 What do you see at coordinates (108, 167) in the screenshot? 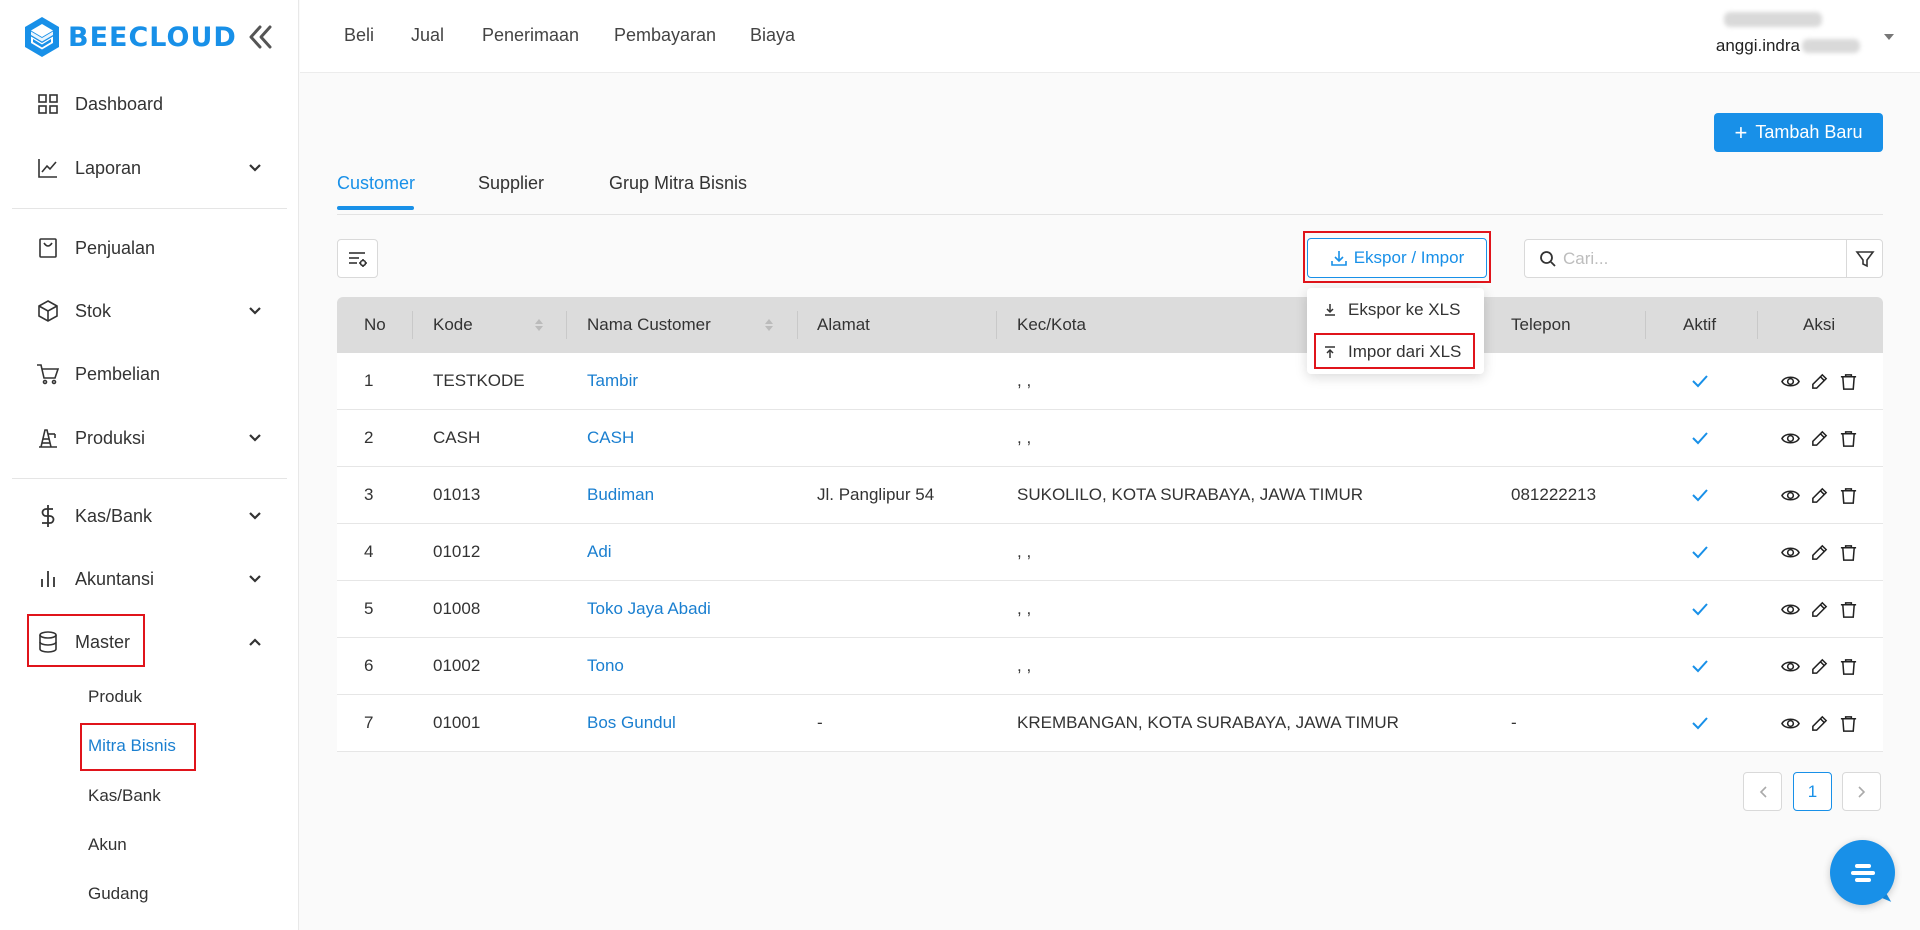
I see `sidebar-item-label: Laporan` at bounding box center [108, 167].